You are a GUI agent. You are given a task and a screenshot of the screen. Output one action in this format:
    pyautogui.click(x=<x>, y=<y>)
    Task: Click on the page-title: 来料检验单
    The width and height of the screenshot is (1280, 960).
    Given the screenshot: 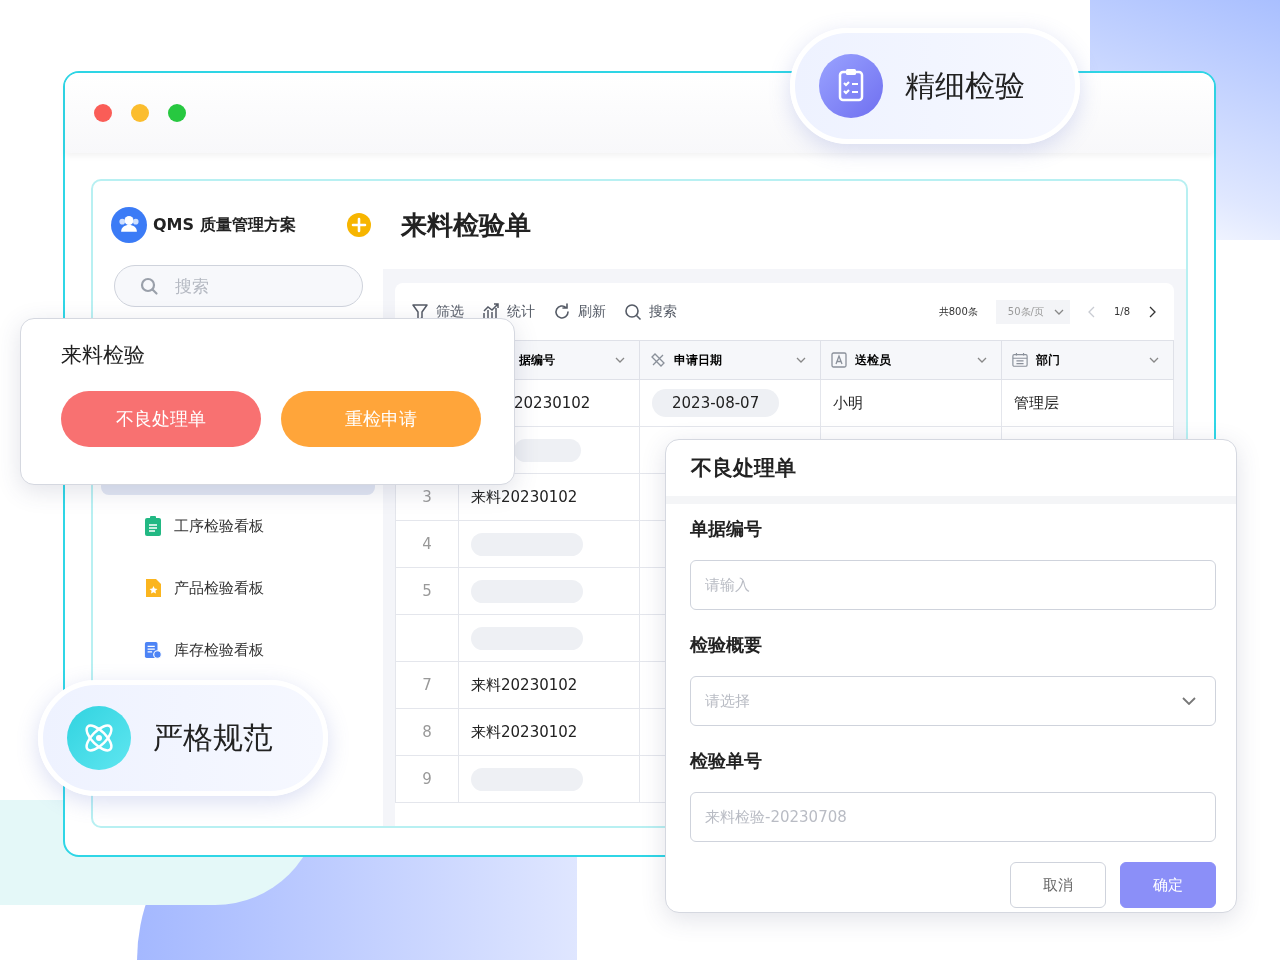 What is the action you would take?
    pyautogui.click(x=466, y=225)
    